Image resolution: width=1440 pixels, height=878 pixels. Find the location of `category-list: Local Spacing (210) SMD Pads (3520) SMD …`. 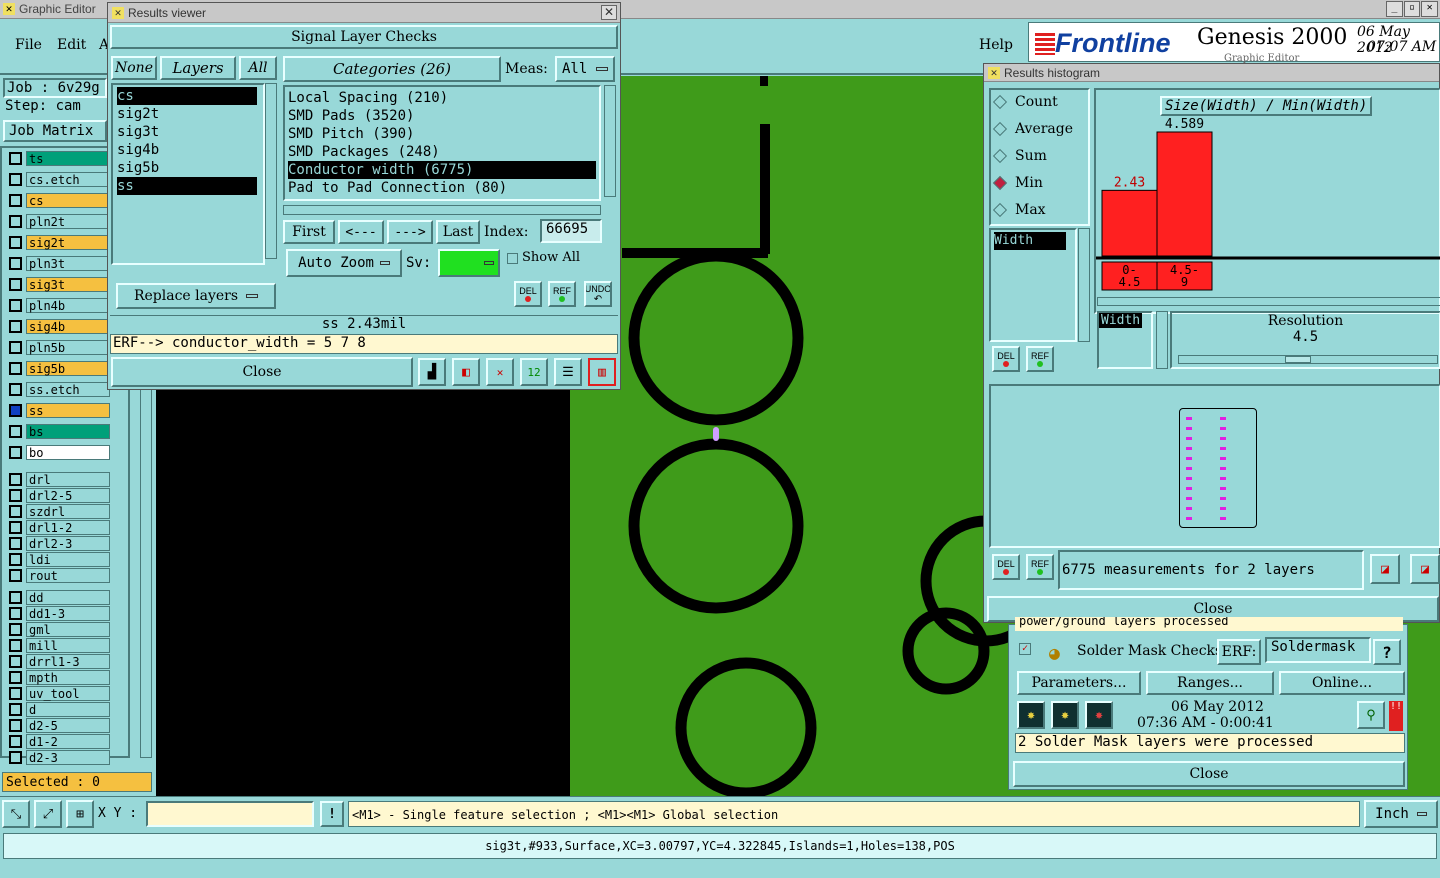

category-list: Local Spacing (210) SMD Pads (3520) SMD … is located at coordinates (442, 143).